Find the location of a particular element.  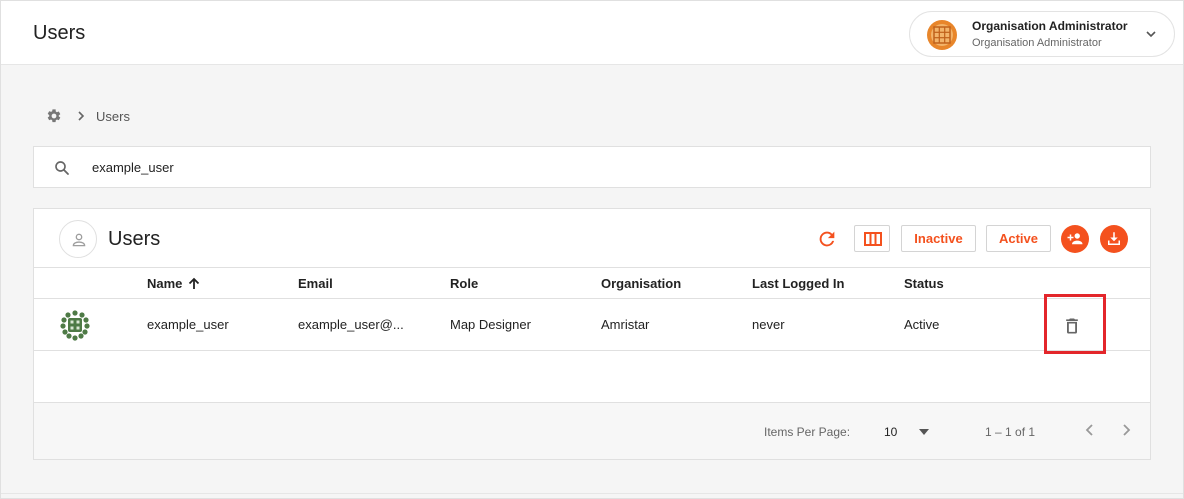

items-per-page-label: Items Per Page: is located at coordinates (807, 432).